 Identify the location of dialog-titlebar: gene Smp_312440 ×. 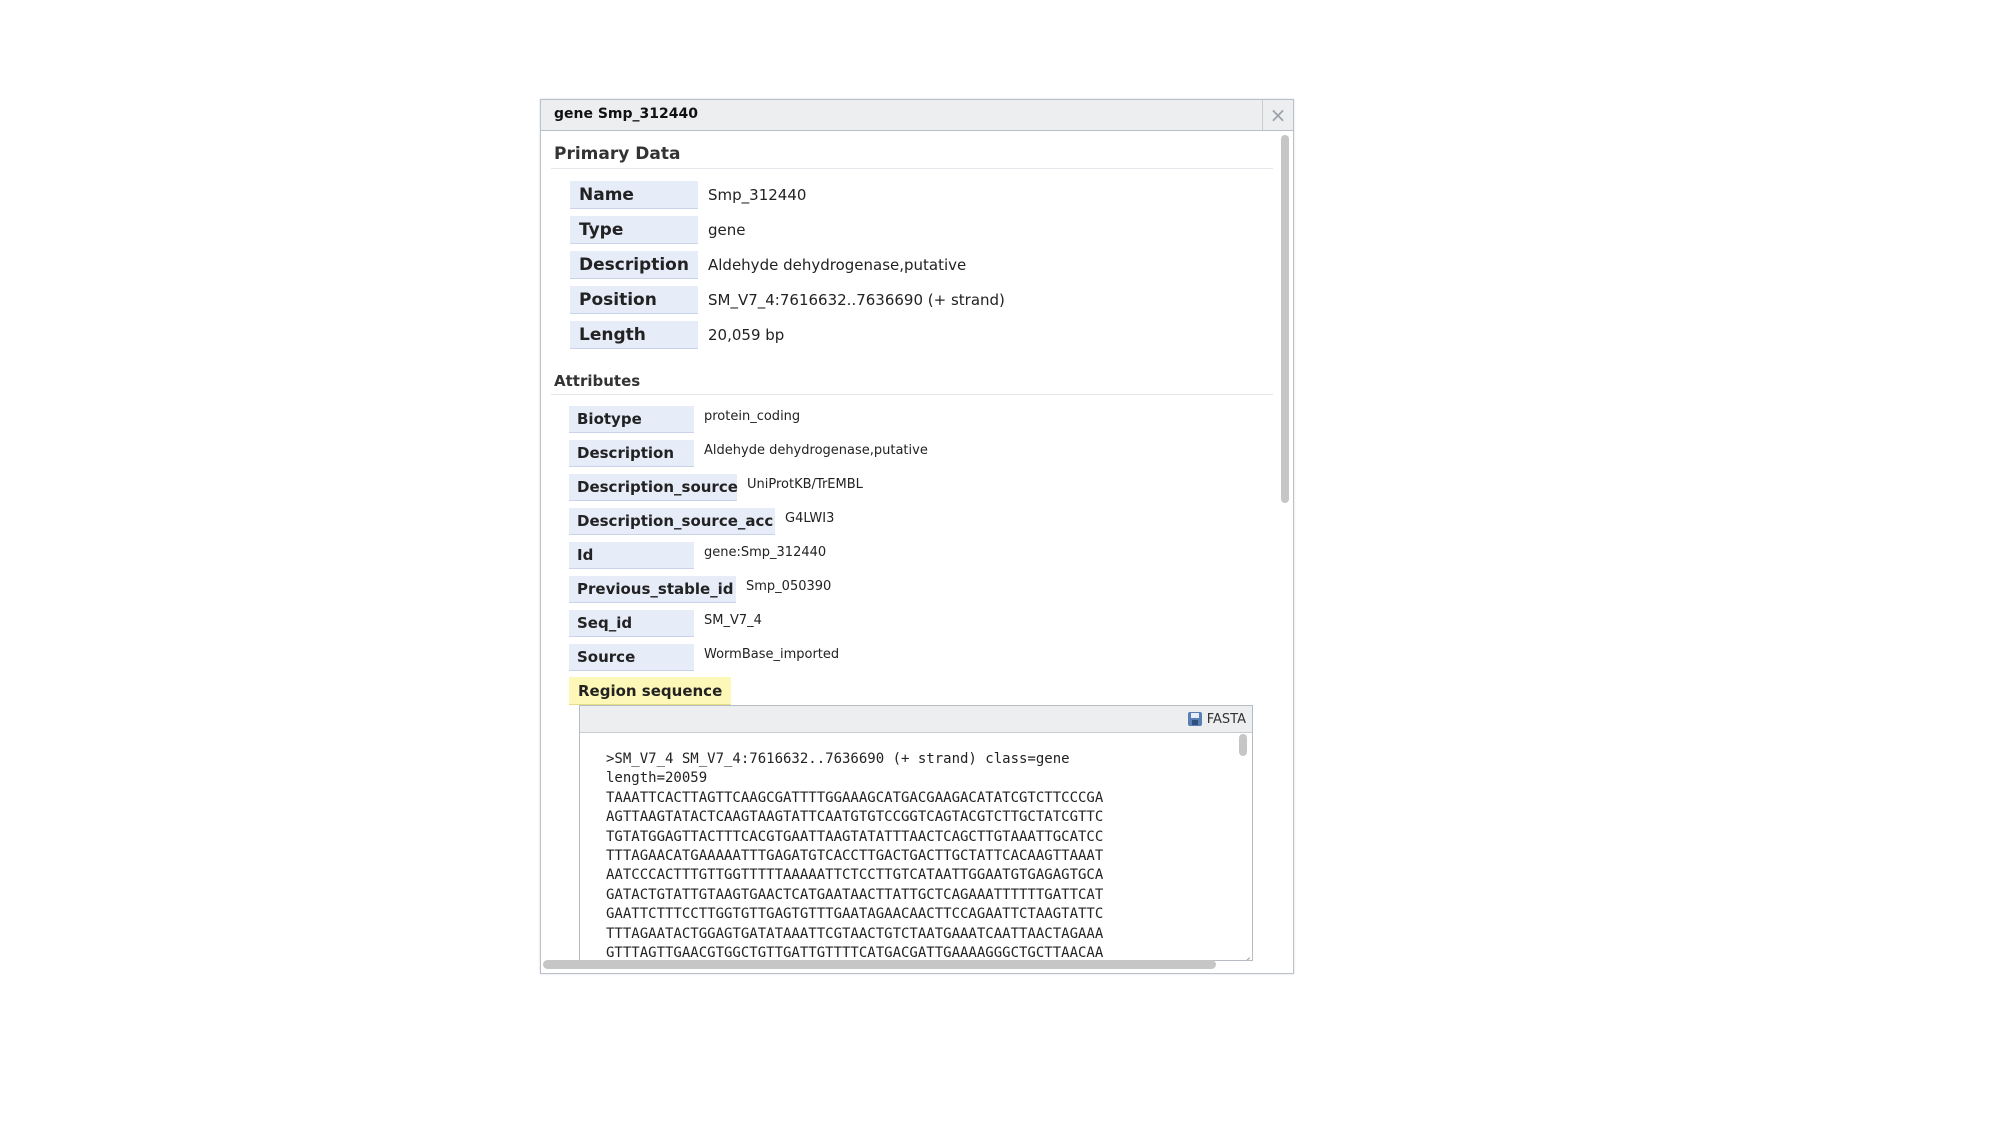
(917, 115).